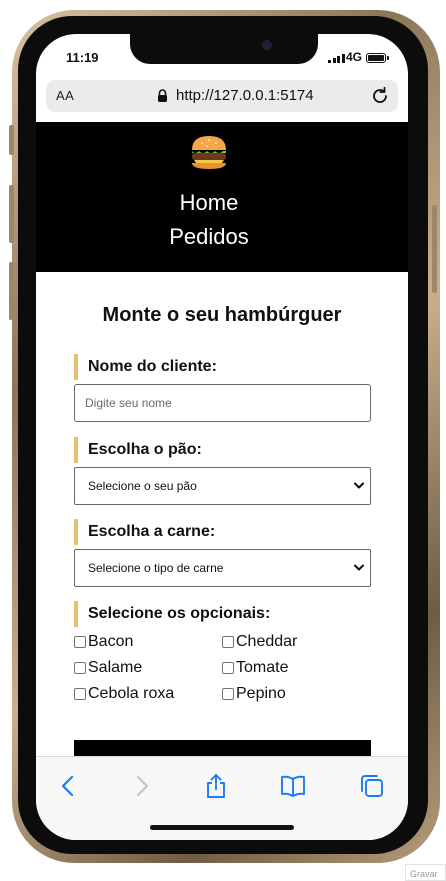  I want to click on nav-orders-link: Pedidos, so click(209, 237).